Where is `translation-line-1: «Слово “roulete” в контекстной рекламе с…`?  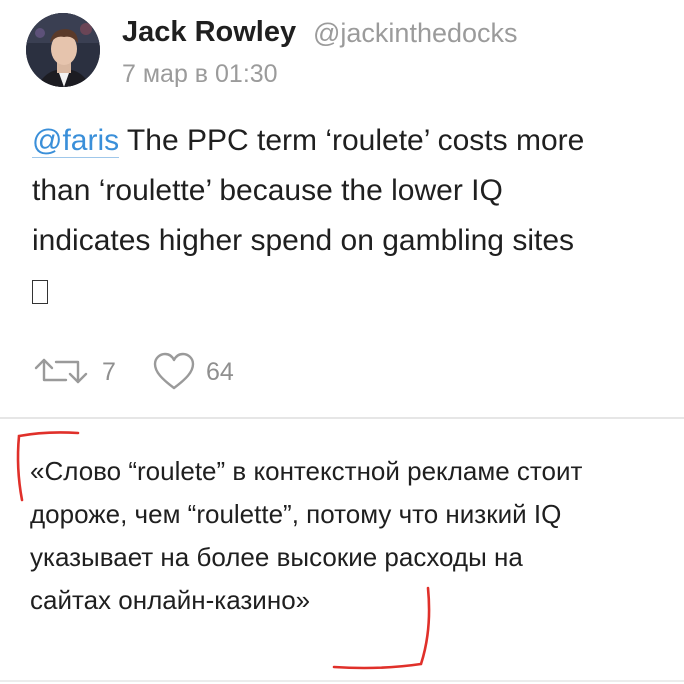 translation-line-1: «Слово “roulete” в контекстной рекламе с… is located at coordinates (306, 471).